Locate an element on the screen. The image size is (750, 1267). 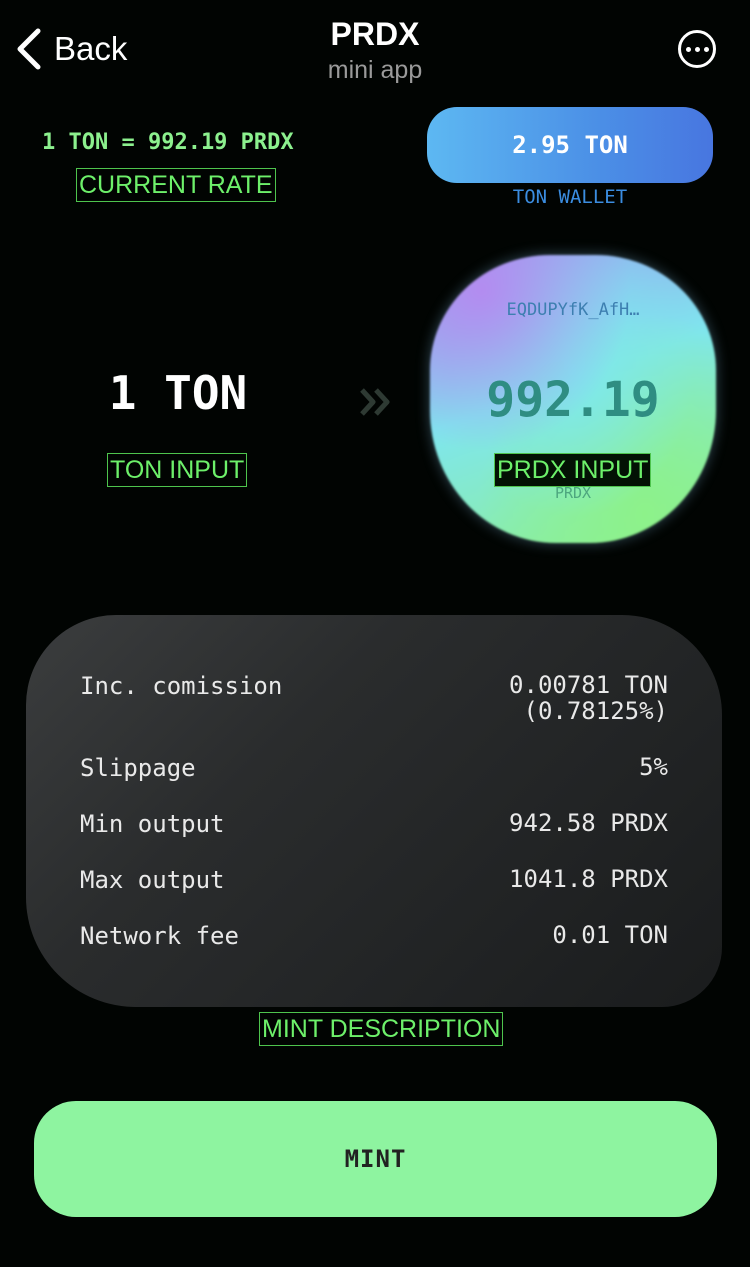
detail-label: Max output is located at coordinates (152, 880).